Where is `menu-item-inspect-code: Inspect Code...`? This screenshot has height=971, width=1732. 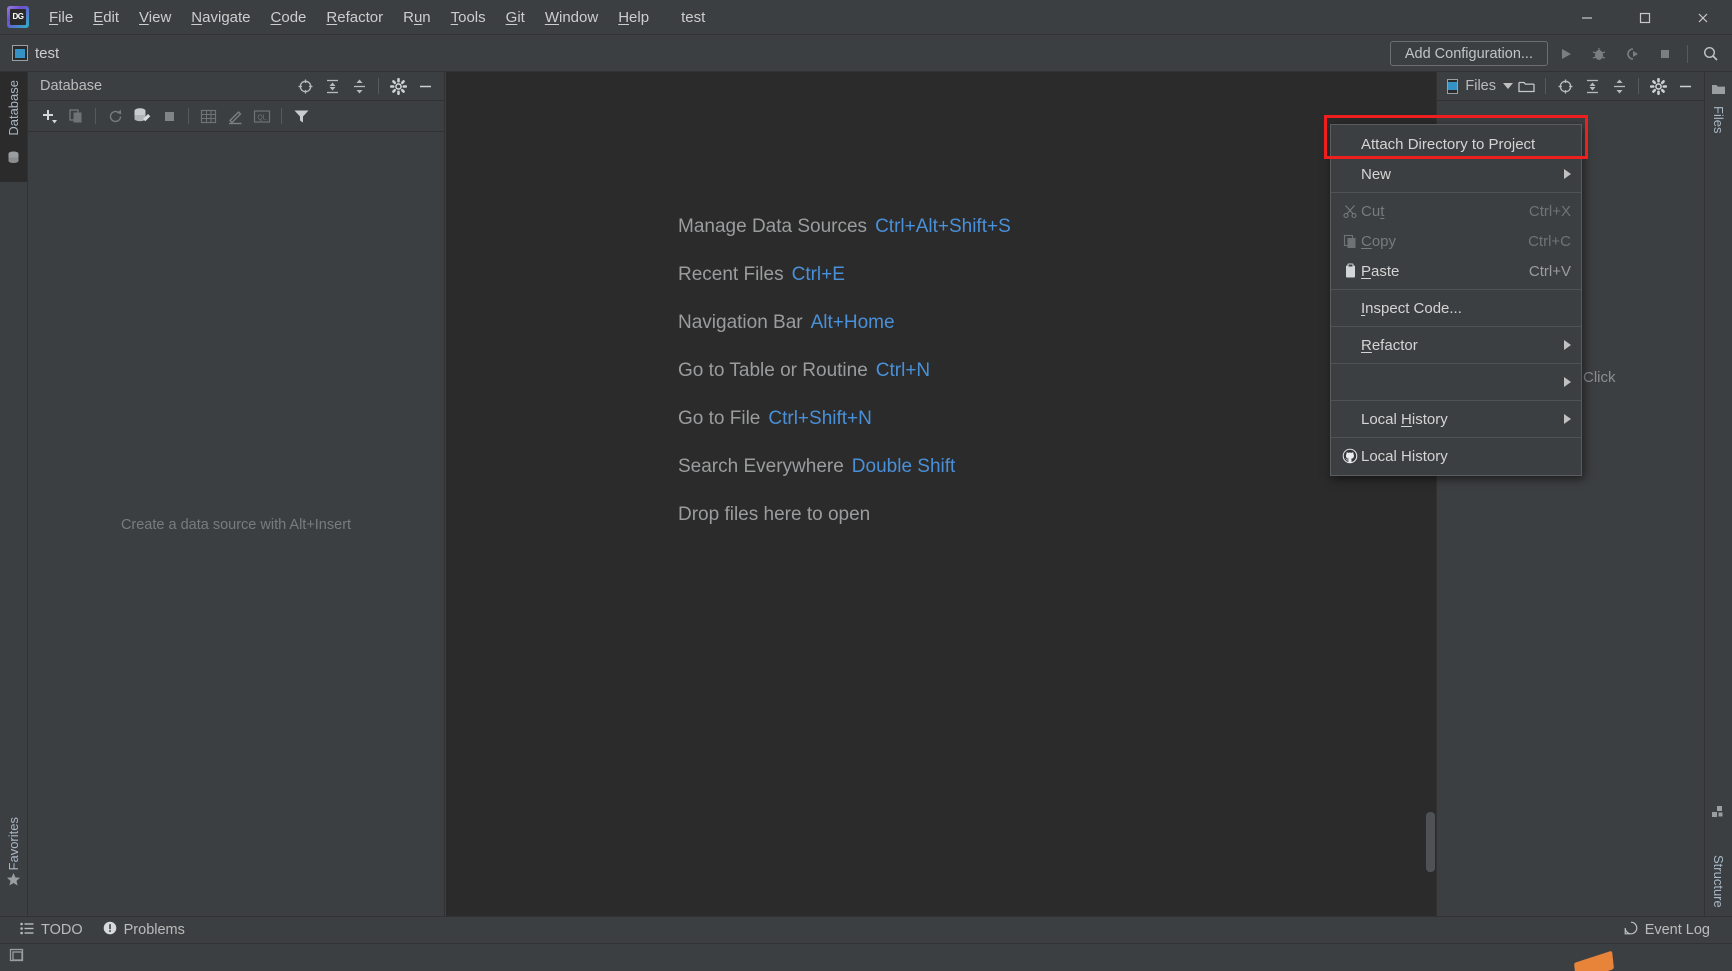 menu-item-inspect-code: Inspect Code... is located at coordinates (1456, 308).